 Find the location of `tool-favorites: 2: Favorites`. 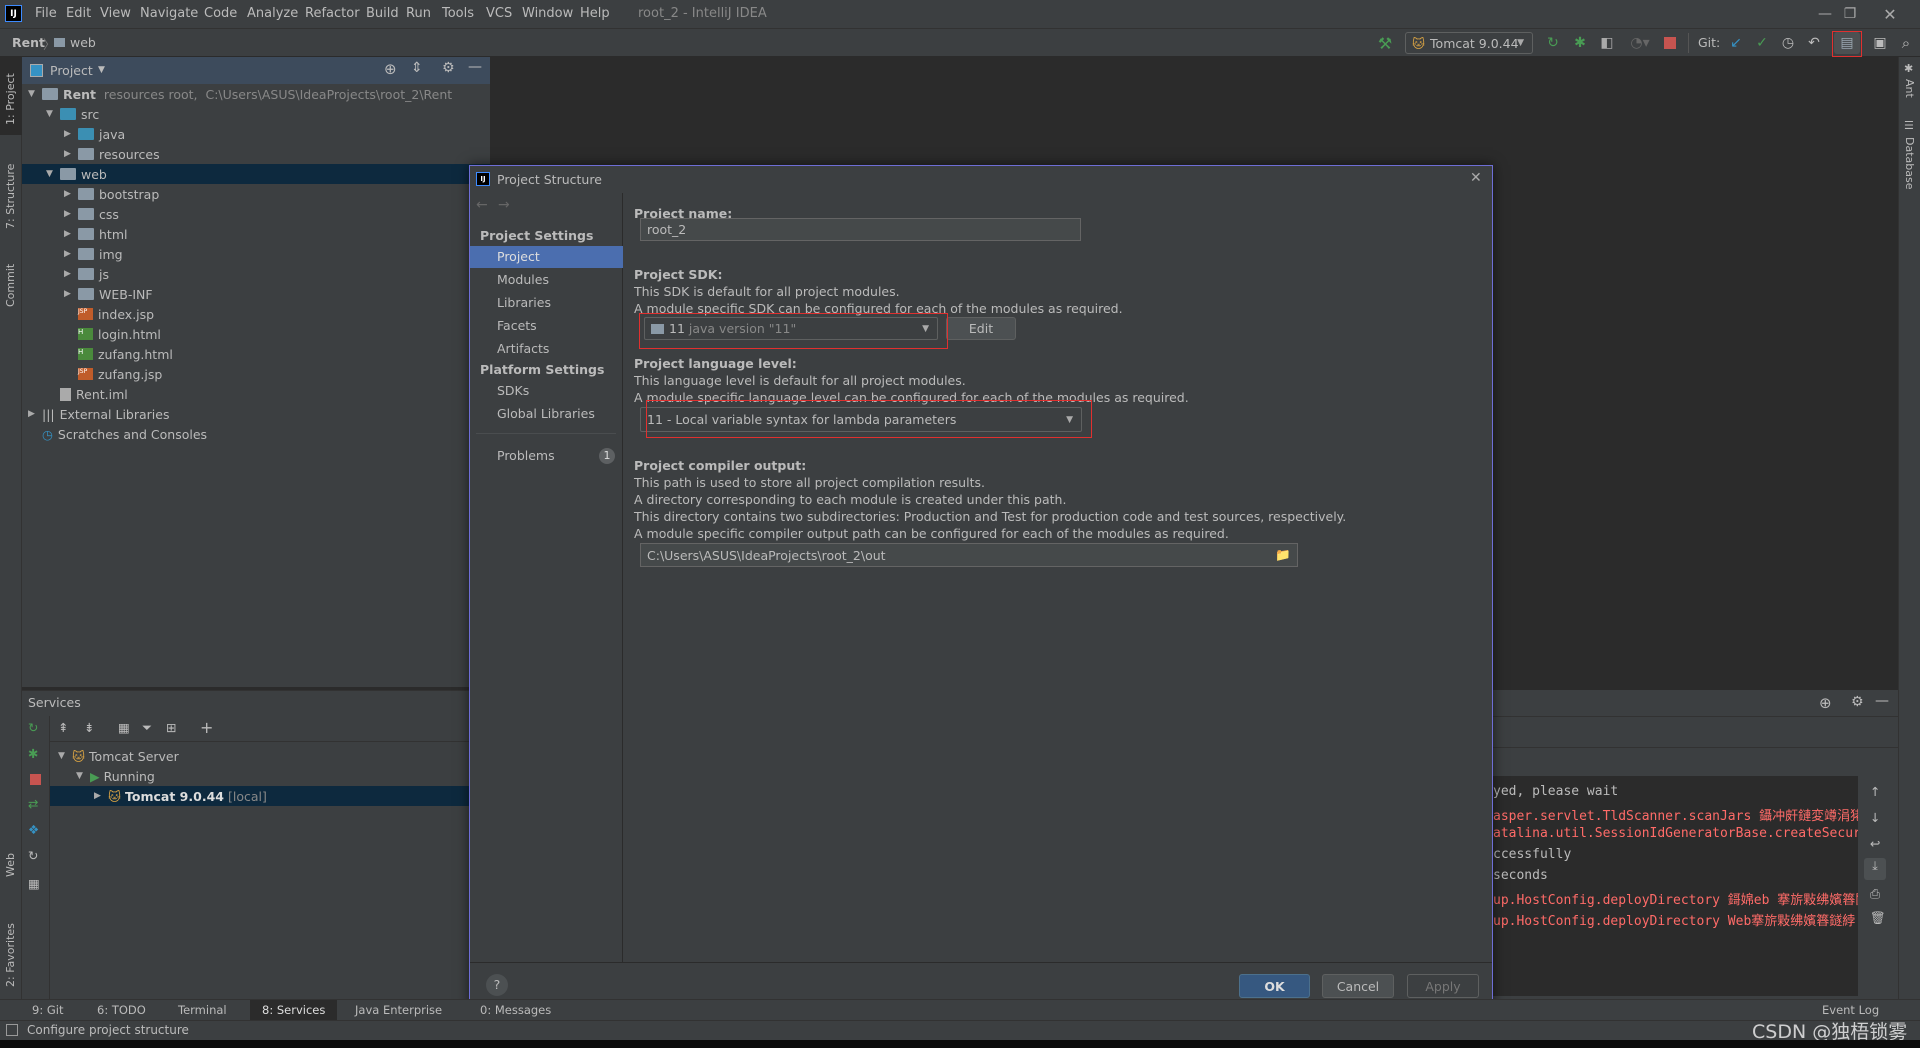

tool-favorites: 2: Favorites is located at coordinates (10, 947).